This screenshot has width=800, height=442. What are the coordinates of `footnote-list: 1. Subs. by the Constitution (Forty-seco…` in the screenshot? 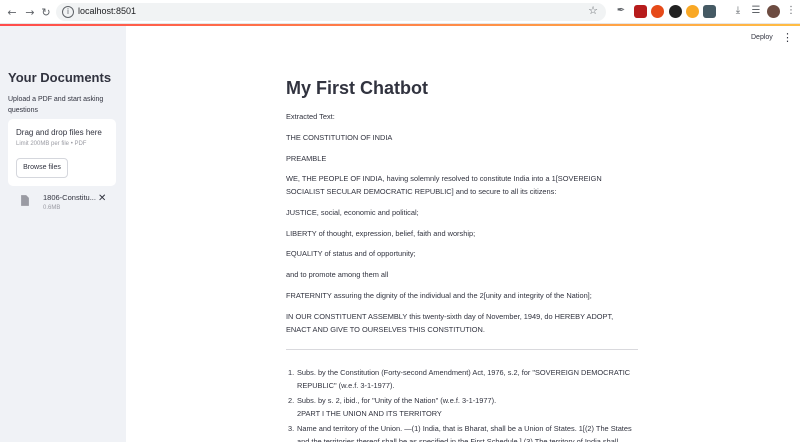 It's located at (462, 404).